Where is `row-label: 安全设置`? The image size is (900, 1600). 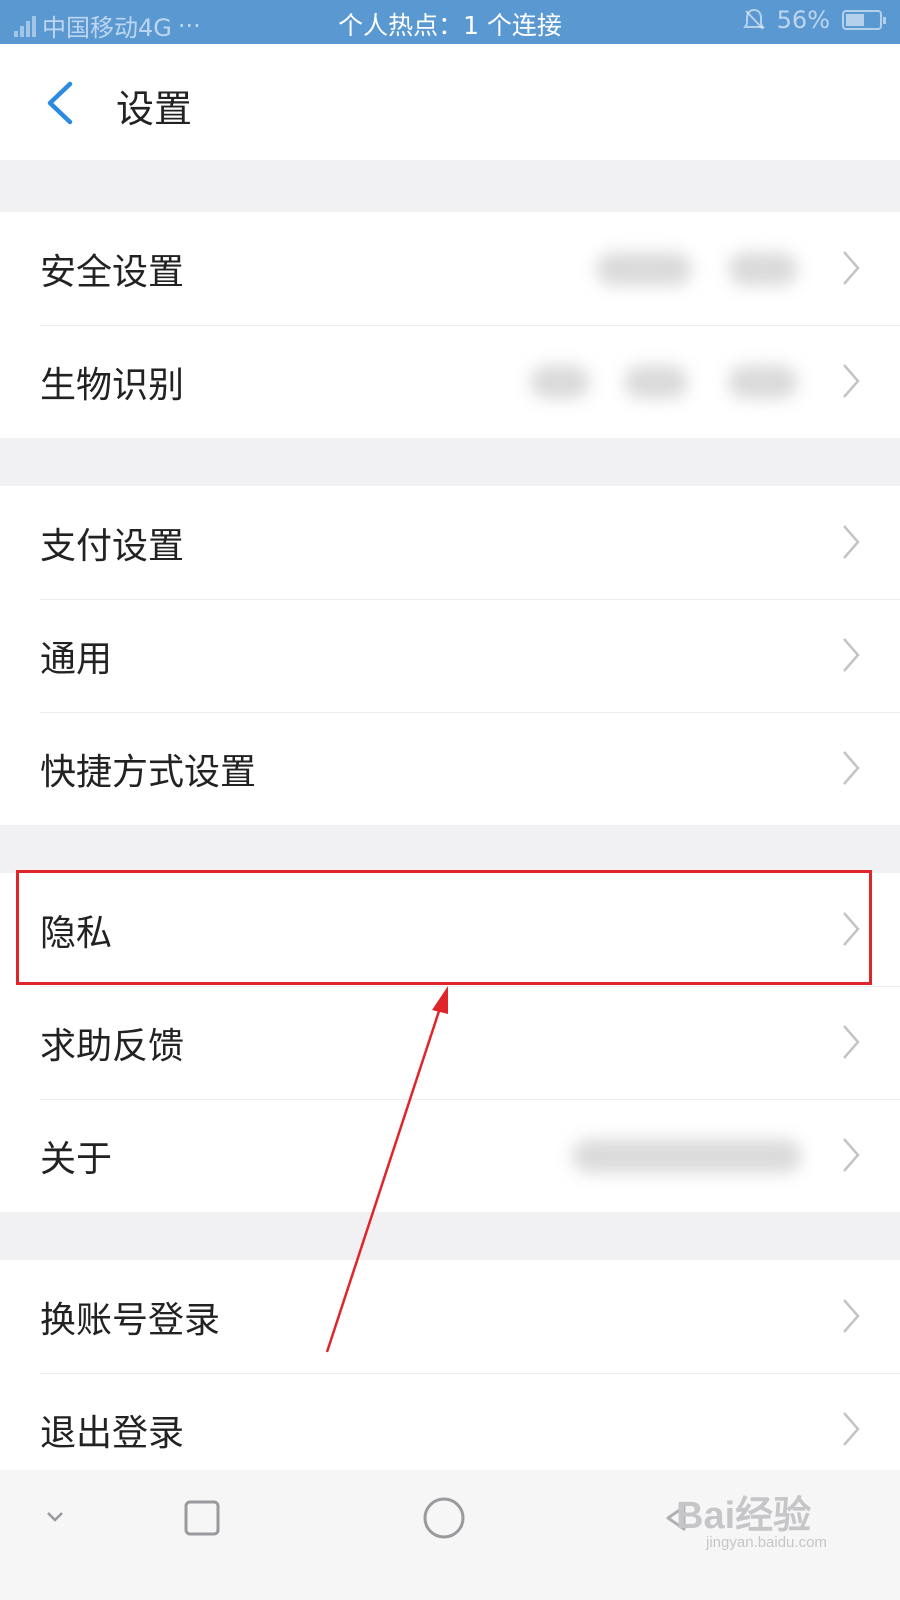
row-label: 安全设置 is located at coordinates (112, 272).